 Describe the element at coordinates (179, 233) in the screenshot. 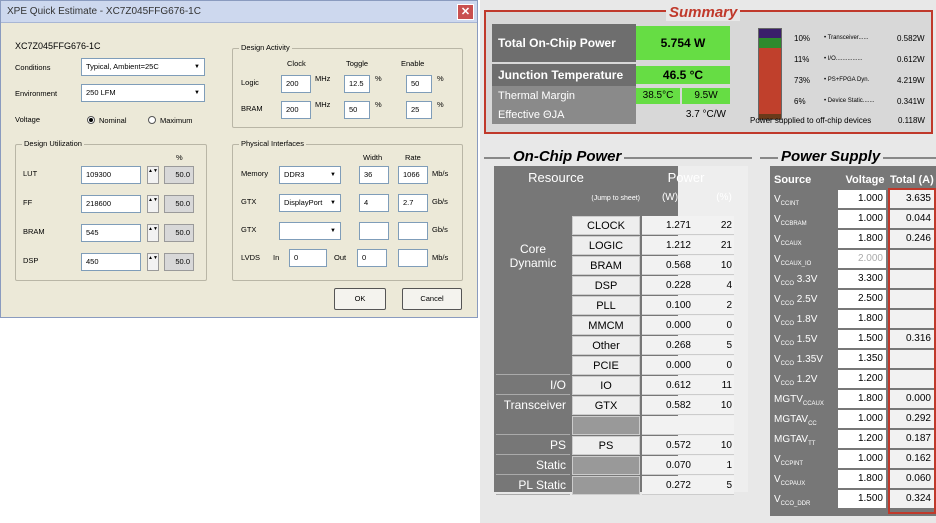

I see `utilization-pct: 50.0` at that location.